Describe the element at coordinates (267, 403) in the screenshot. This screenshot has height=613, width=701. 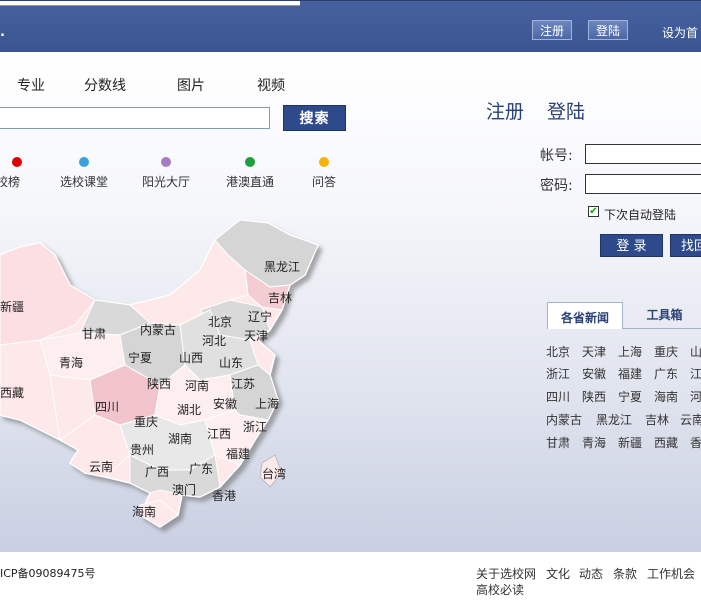
I see `province-label: 上海` at that location.